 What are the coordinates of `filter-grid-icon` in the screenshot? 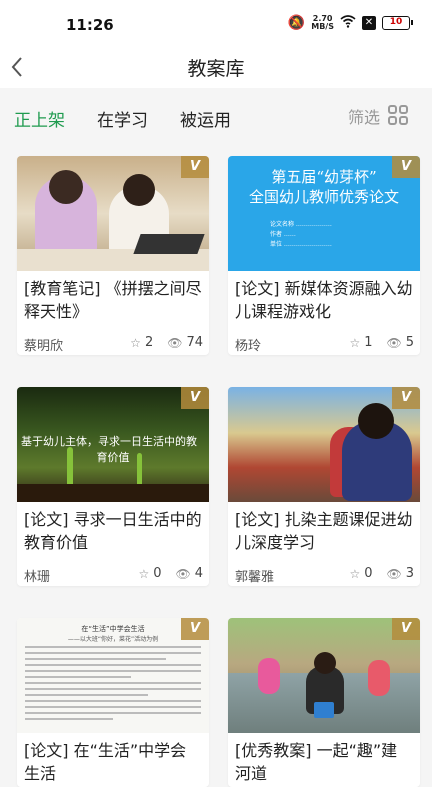 It's located at (399, 116).